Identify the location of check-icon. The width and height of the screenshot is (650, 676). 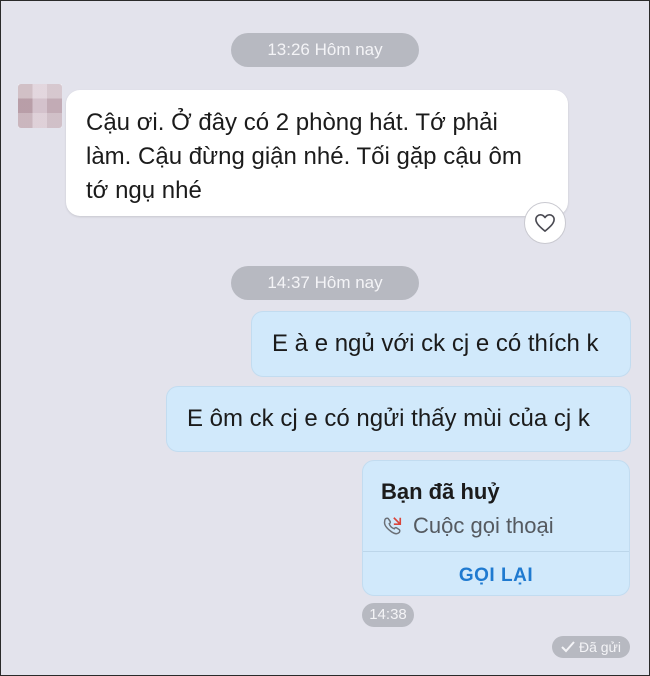
(568, 647).